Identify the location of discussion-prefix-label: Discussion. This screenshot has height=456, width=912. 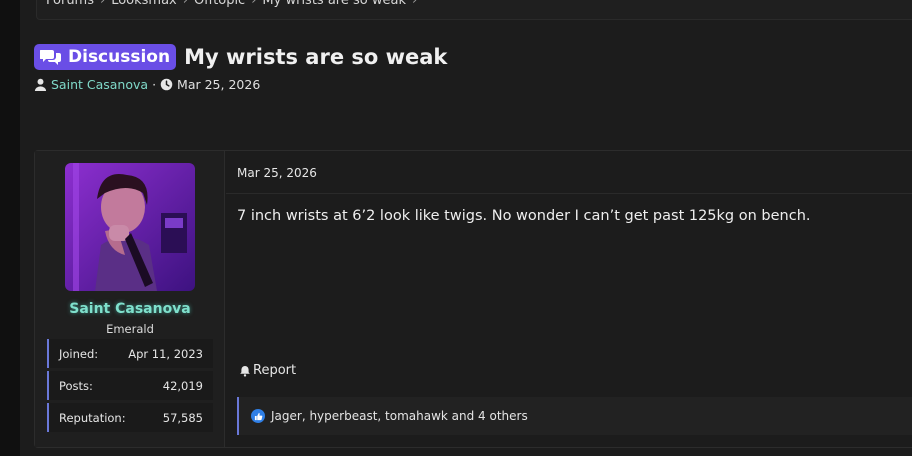
(105, 57).